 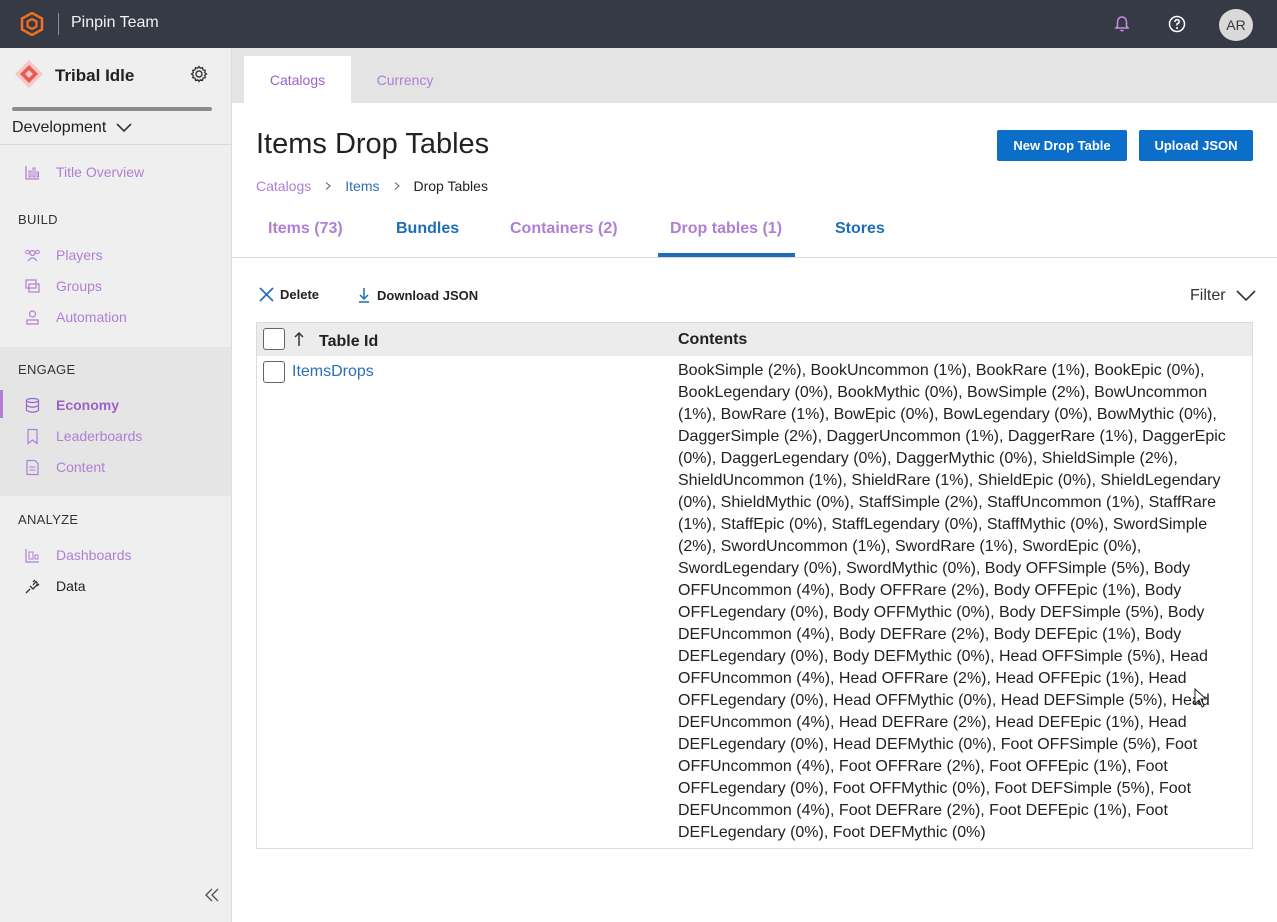 I want to click on database-icon, so click(x=32, y=405).